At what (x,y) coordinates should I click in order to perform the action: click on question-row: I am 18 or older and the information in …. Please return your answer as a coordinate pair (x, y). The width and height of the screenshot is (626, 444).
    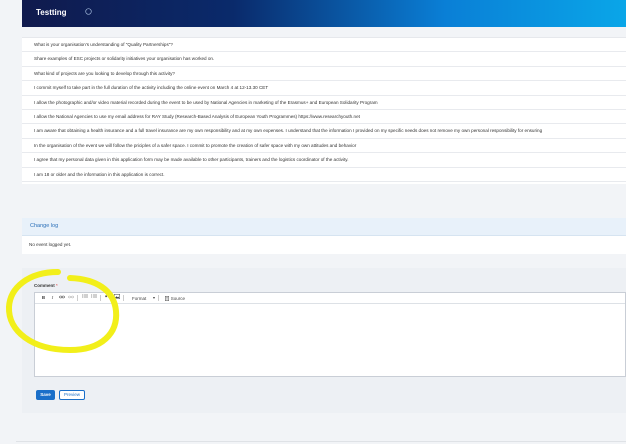
    Looking at the image, I should click on (324, 175).